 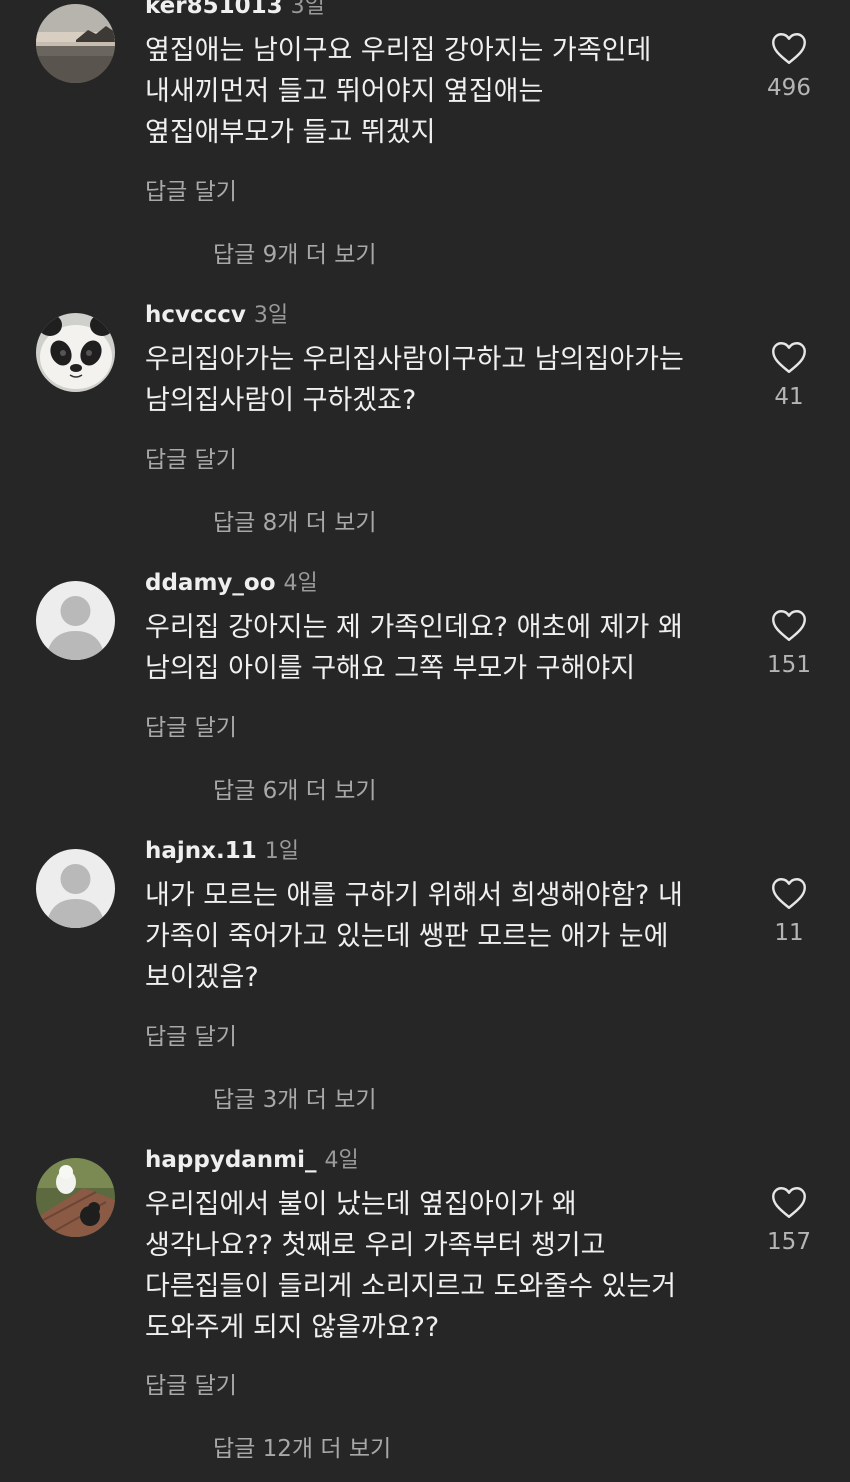 I want to click on comment-line: 옆집애부모가 들고 뛰겠지, so click(x=290, y=132).